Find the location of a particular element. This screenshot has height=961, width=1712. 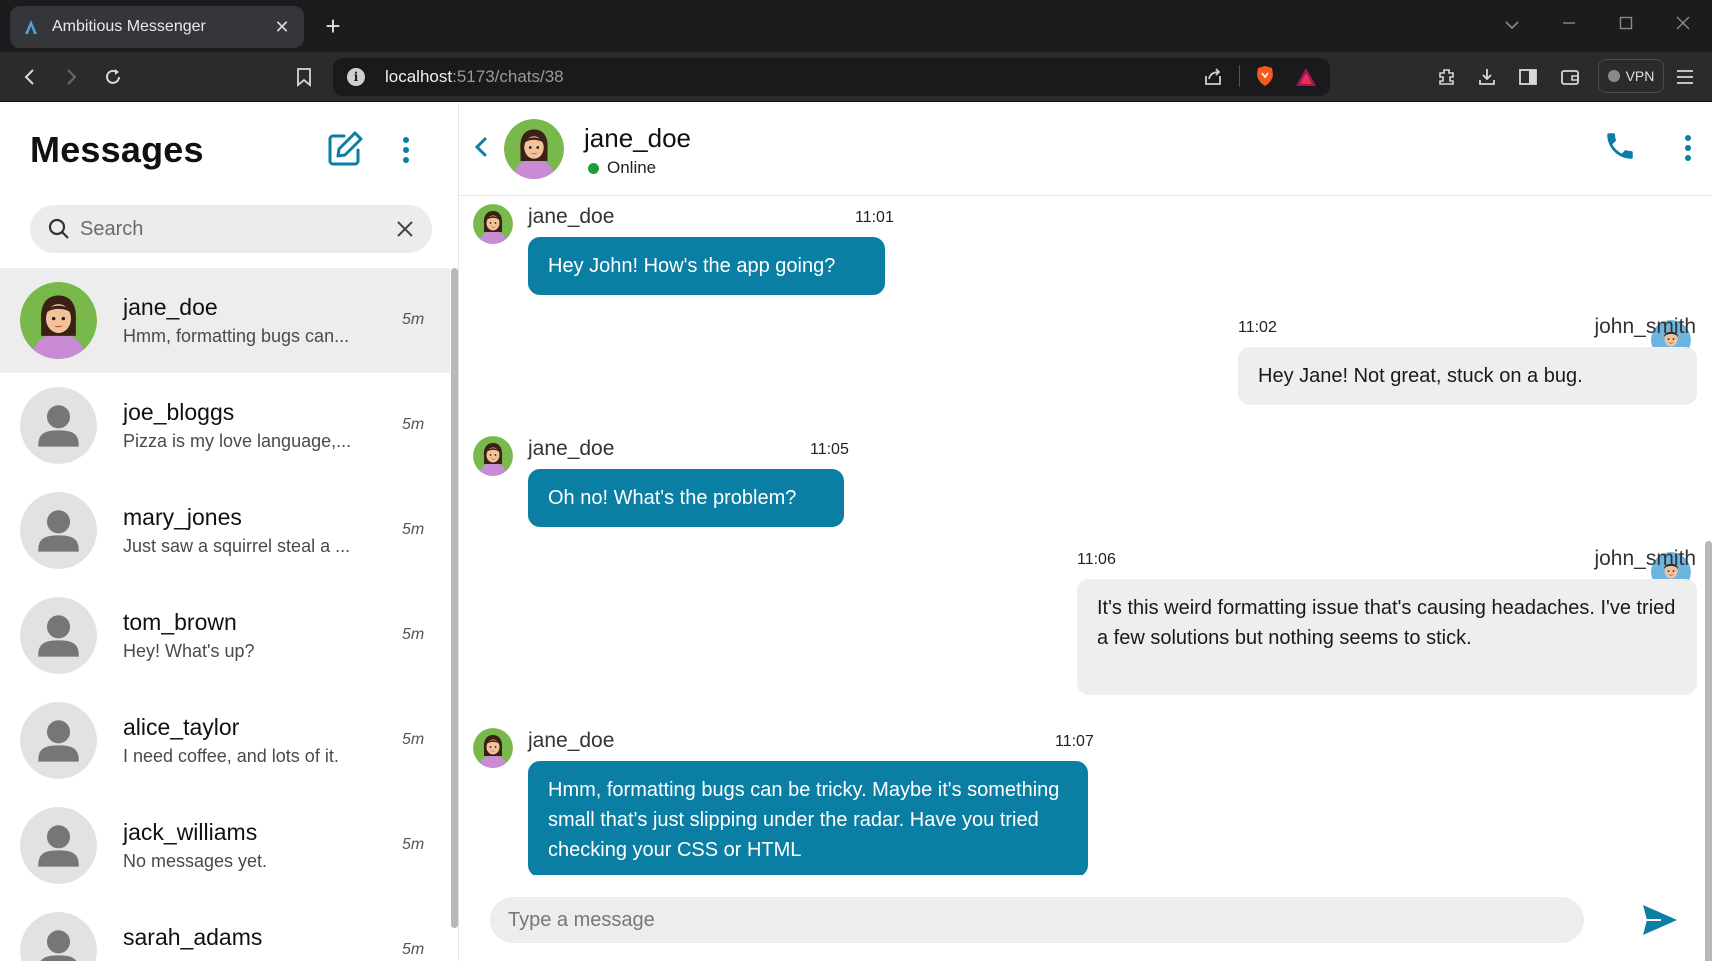

chat-list-item: sarah_adams 5m is located at coordinates (225, 929).